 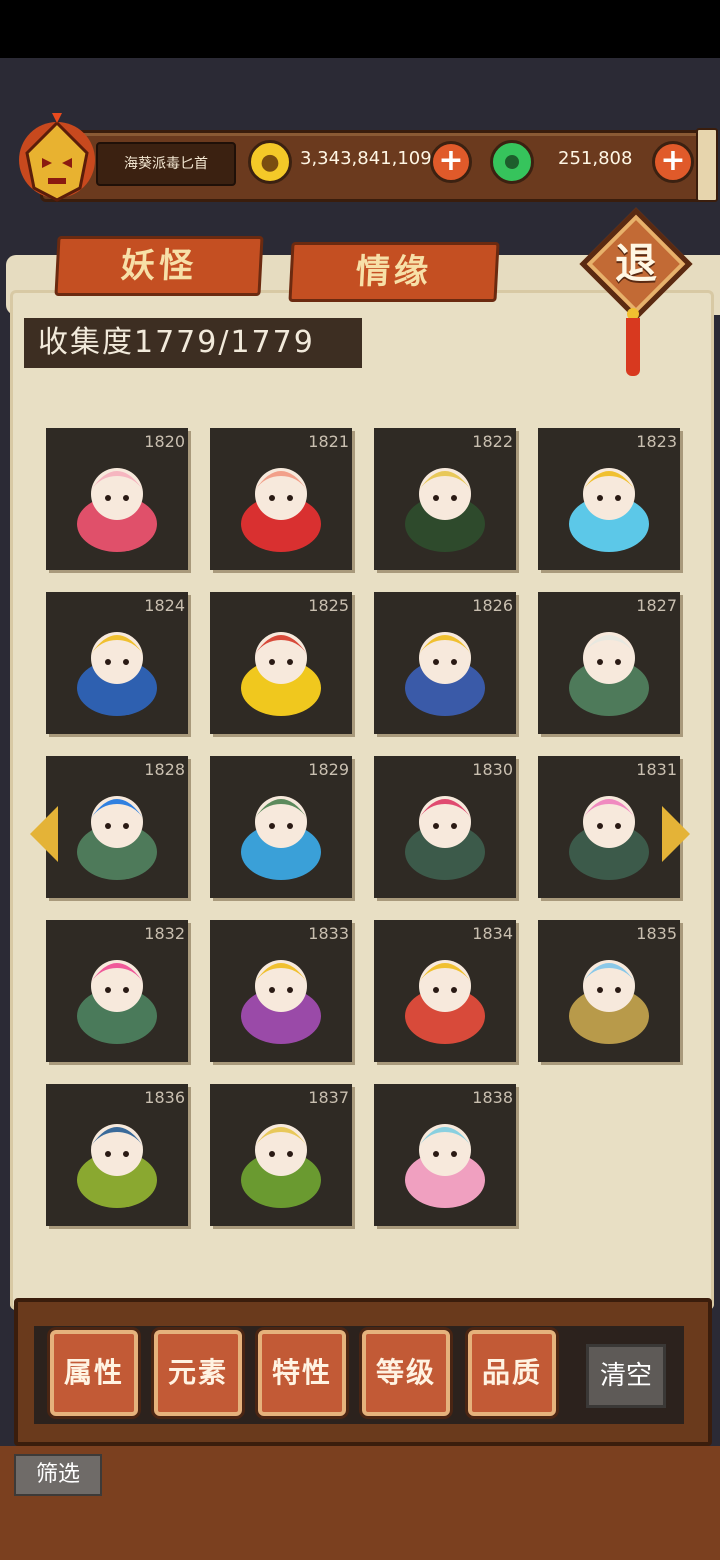 I want to click on monster-card: 1836, so click(x=117, y=1155).